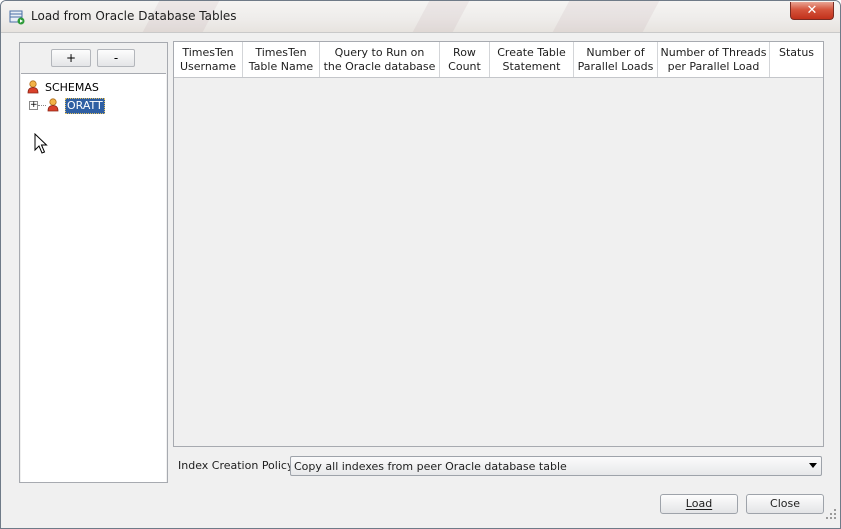 The width and height of the screenshot is (841, 529). What do you see at coordinates (93, 262) in the screenshot?
I see `schema-tree-panel: + - SCHEMAS + ORATT` at bounding box center [93, 262].